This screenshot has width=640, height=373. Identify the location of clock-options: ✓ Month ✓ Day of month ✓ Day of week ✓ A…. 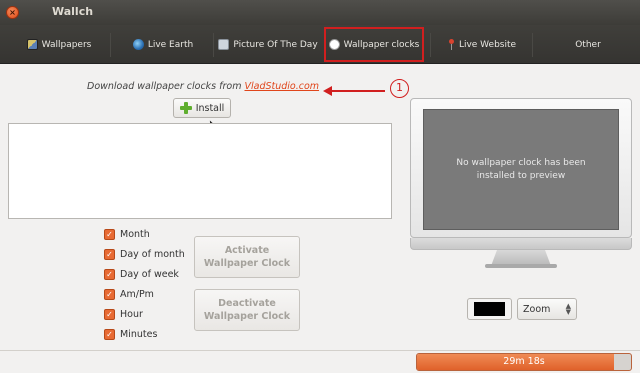
(144, 284).